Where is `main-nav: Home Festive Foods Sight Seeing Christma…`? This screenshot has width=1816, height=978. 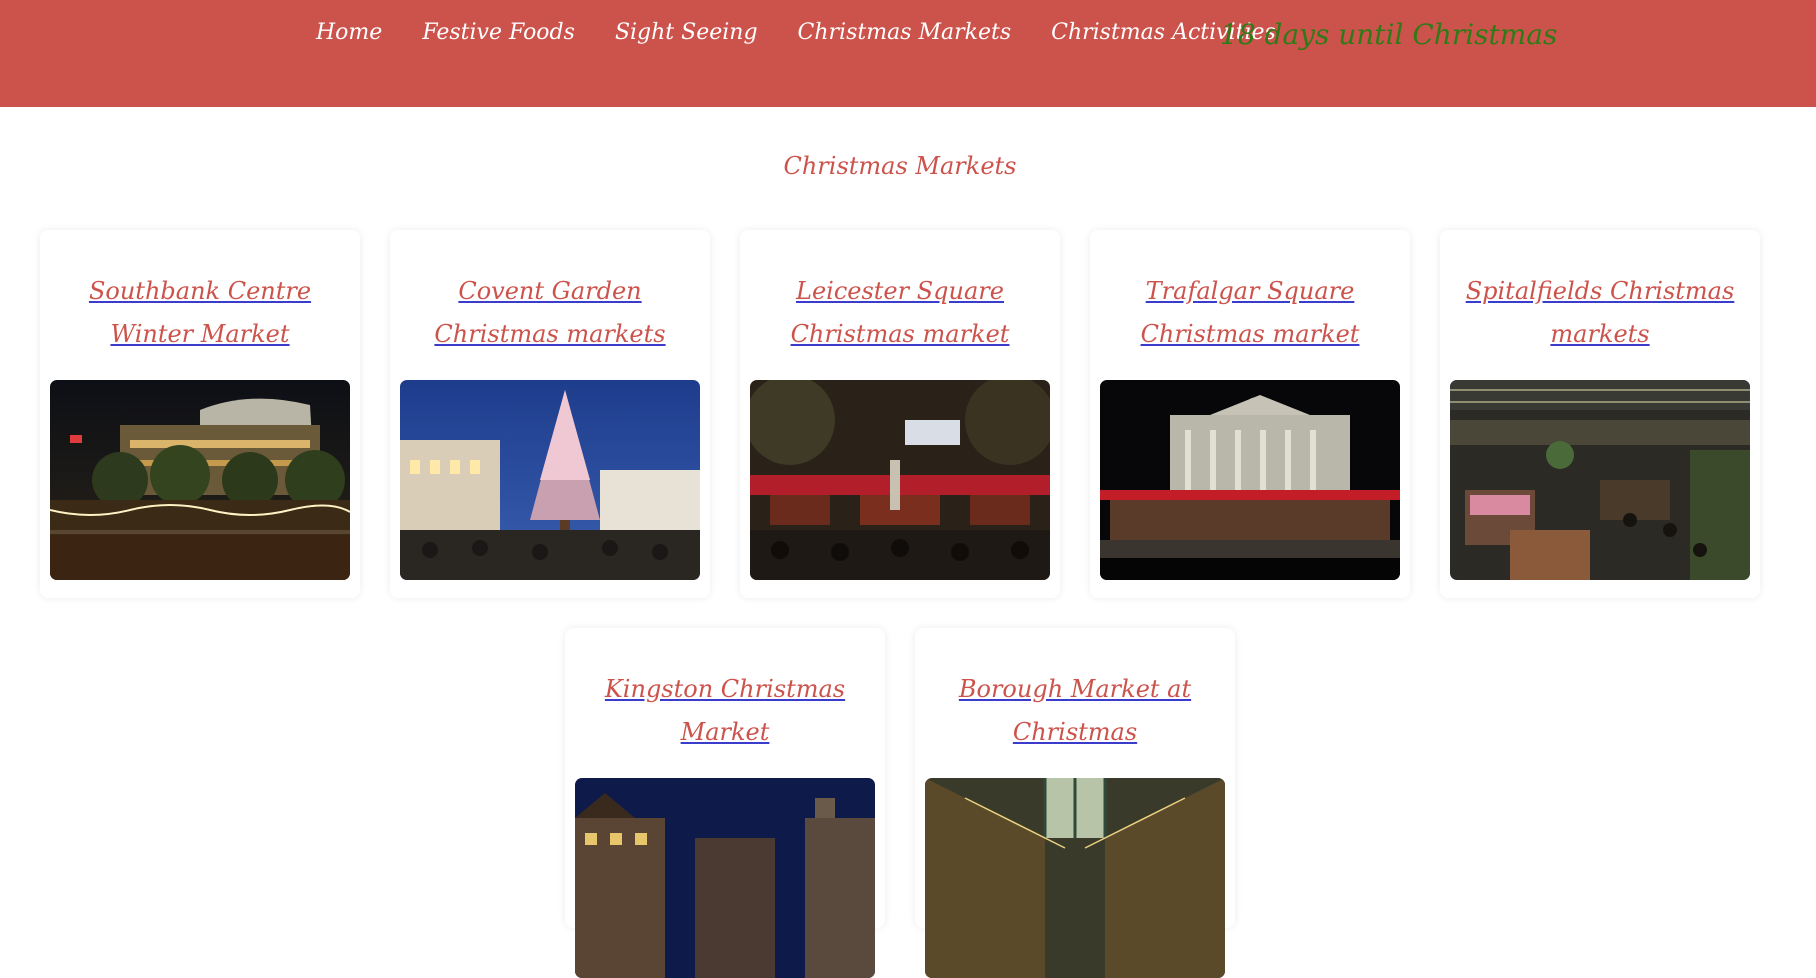
main-nav: Home Festive Foods Sight Seeing Christma… is located at coordinates (796, 32).